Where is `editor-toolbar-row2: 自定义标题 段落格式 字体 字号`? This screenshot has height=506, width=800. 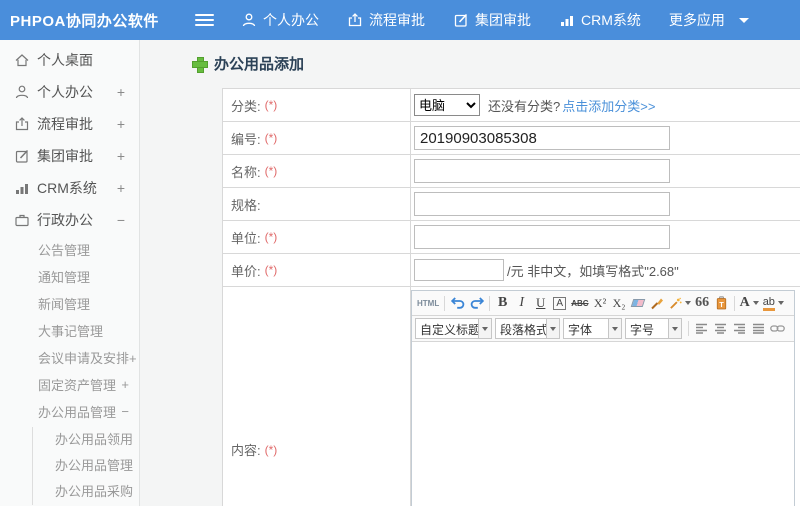 editor-toolbar-row2: 自定义标题 段落格式 字体 字号 is located at coordinates (603, 329).